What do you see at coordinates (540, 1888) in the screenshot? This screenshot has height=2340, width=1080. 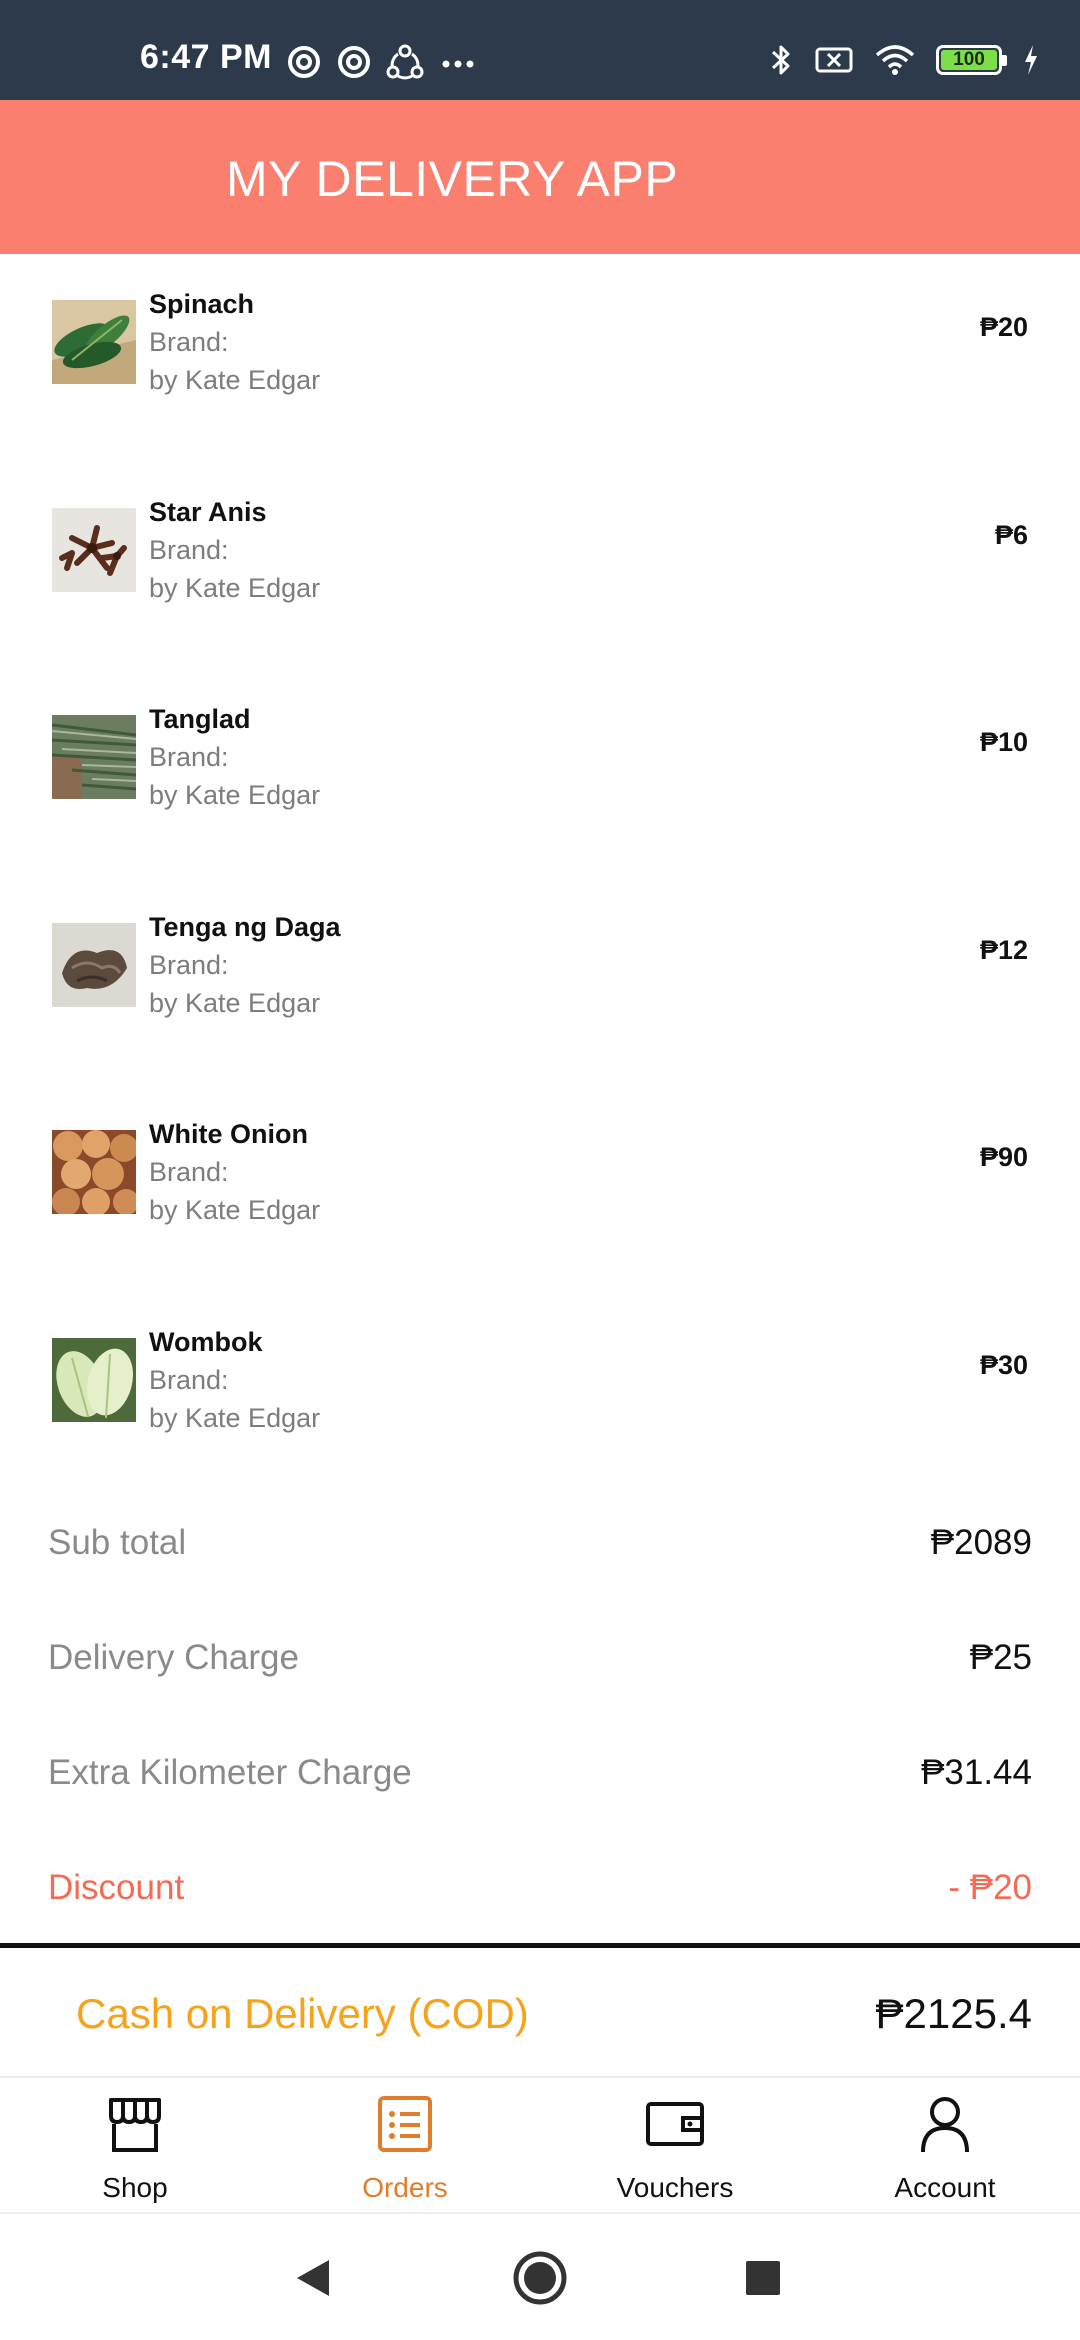 I see `discount-row: Discount - ₱20` at bounding box center [540, 1888].